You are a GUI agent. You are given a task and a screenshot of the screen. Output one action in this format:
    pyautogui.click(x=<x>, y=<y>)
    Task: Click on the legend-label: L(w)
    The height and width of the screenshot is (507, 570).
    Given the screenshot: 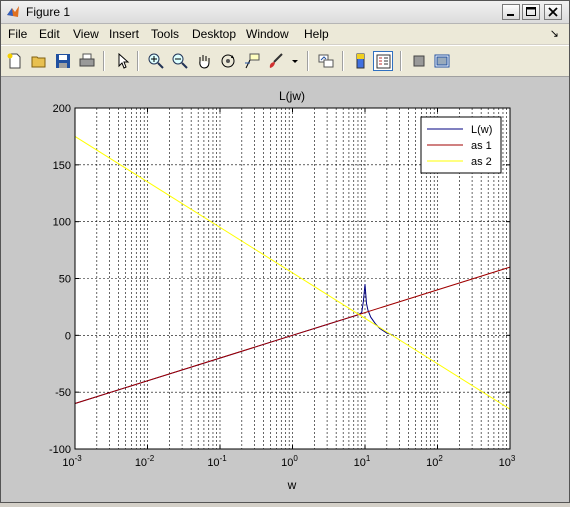 What is the action you would take?
    pyautogui.click(x=481, y=130)
    